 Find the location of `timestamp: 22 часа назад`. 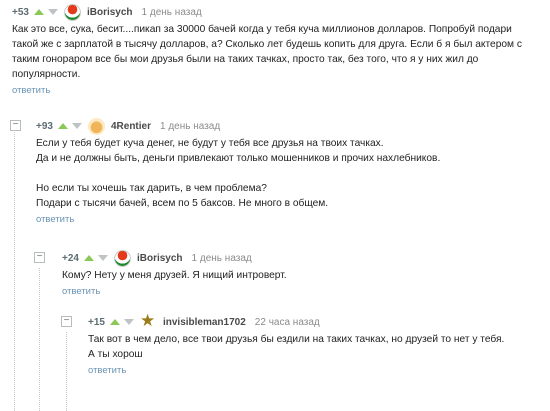

timestamp: 22 часа назад is located at coordinates (287, 322).